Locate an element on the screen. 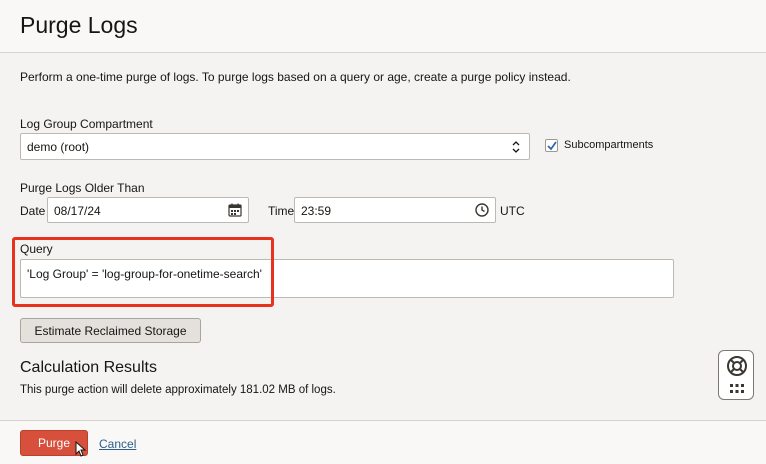  subcompartments-checkbox is located at coordinates (551, 145).